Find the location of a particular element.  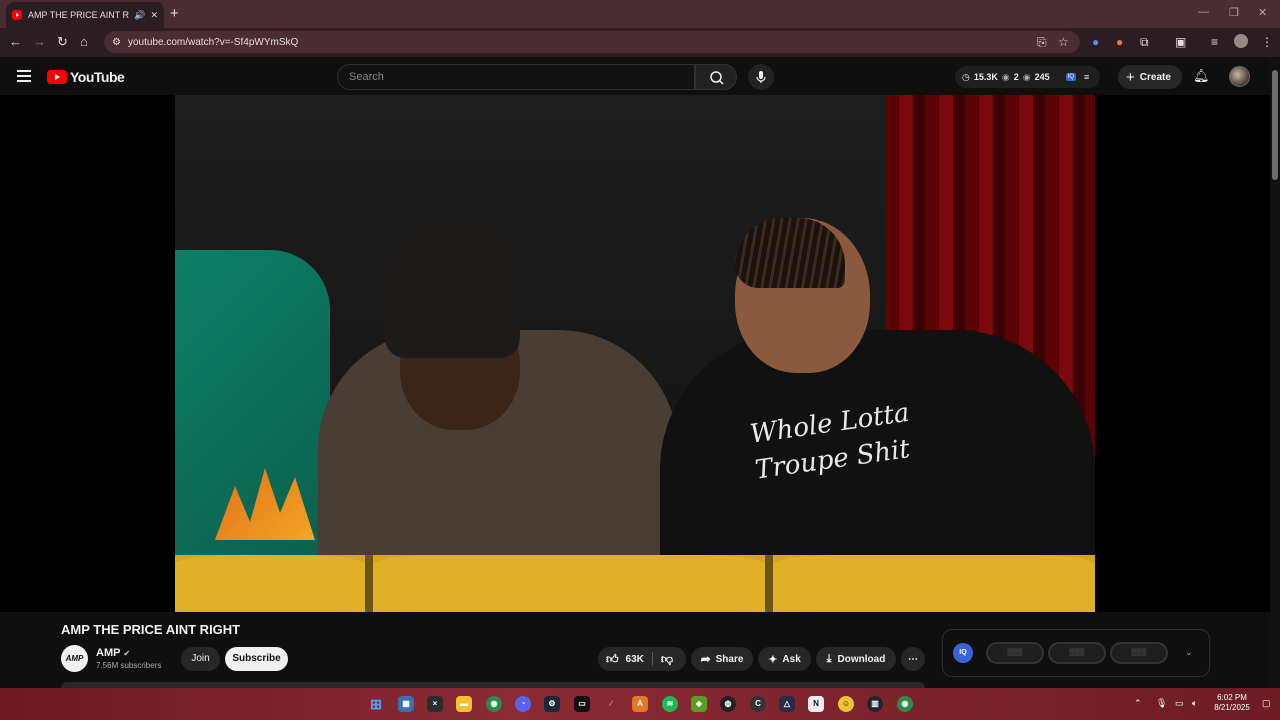

media-controls-icon: ≡ is located at coordinates (1214, 42).